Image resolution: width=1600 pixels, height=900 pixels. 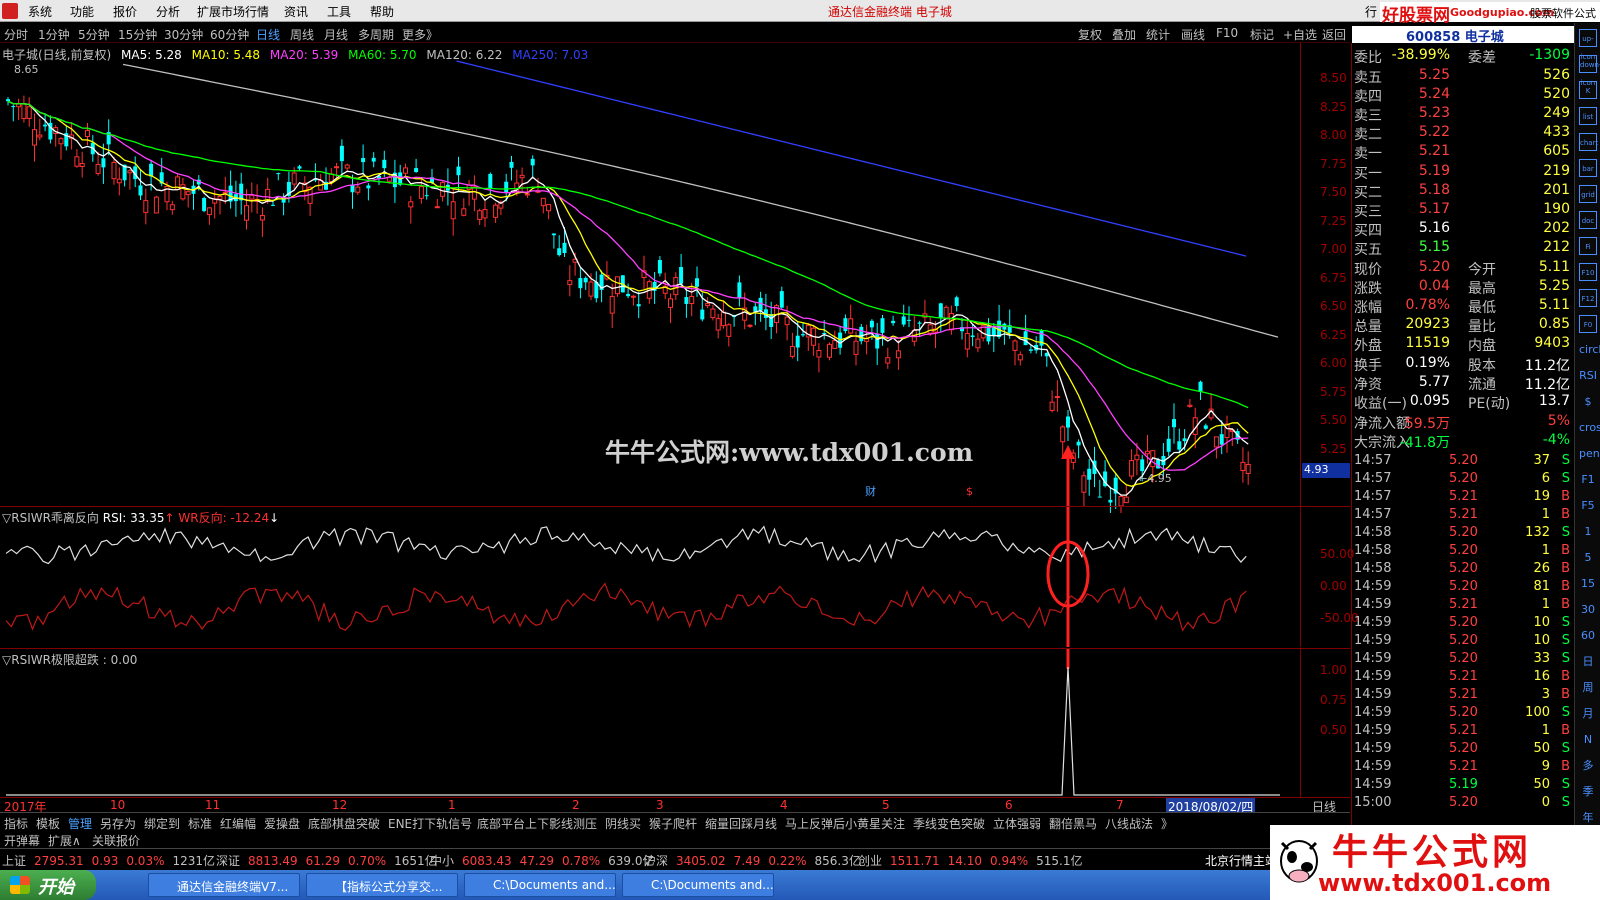 I want to click on side-tool-icon: 15, so click(x=1588, y=584).